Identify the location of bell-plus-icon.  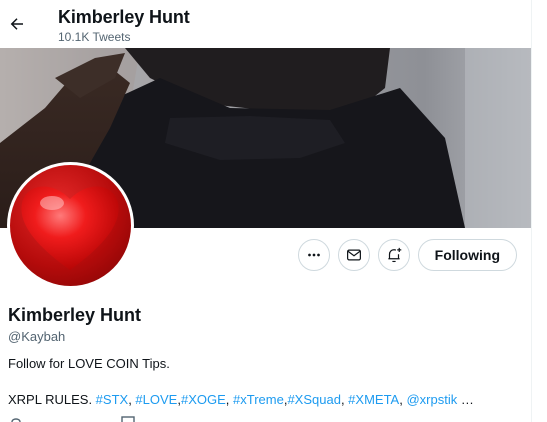
(394, 255).